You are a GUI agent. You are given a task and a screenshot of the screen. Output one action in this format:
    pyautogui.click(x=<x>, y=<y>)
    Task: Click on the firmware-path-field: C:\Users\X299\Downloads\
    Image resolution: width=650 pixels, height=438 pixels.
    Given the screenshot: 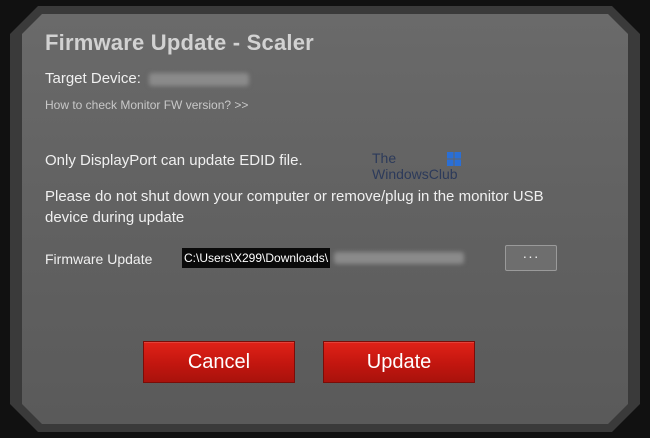 What is the action you would take?
    pyautogui.click(x=339, y=258)
    